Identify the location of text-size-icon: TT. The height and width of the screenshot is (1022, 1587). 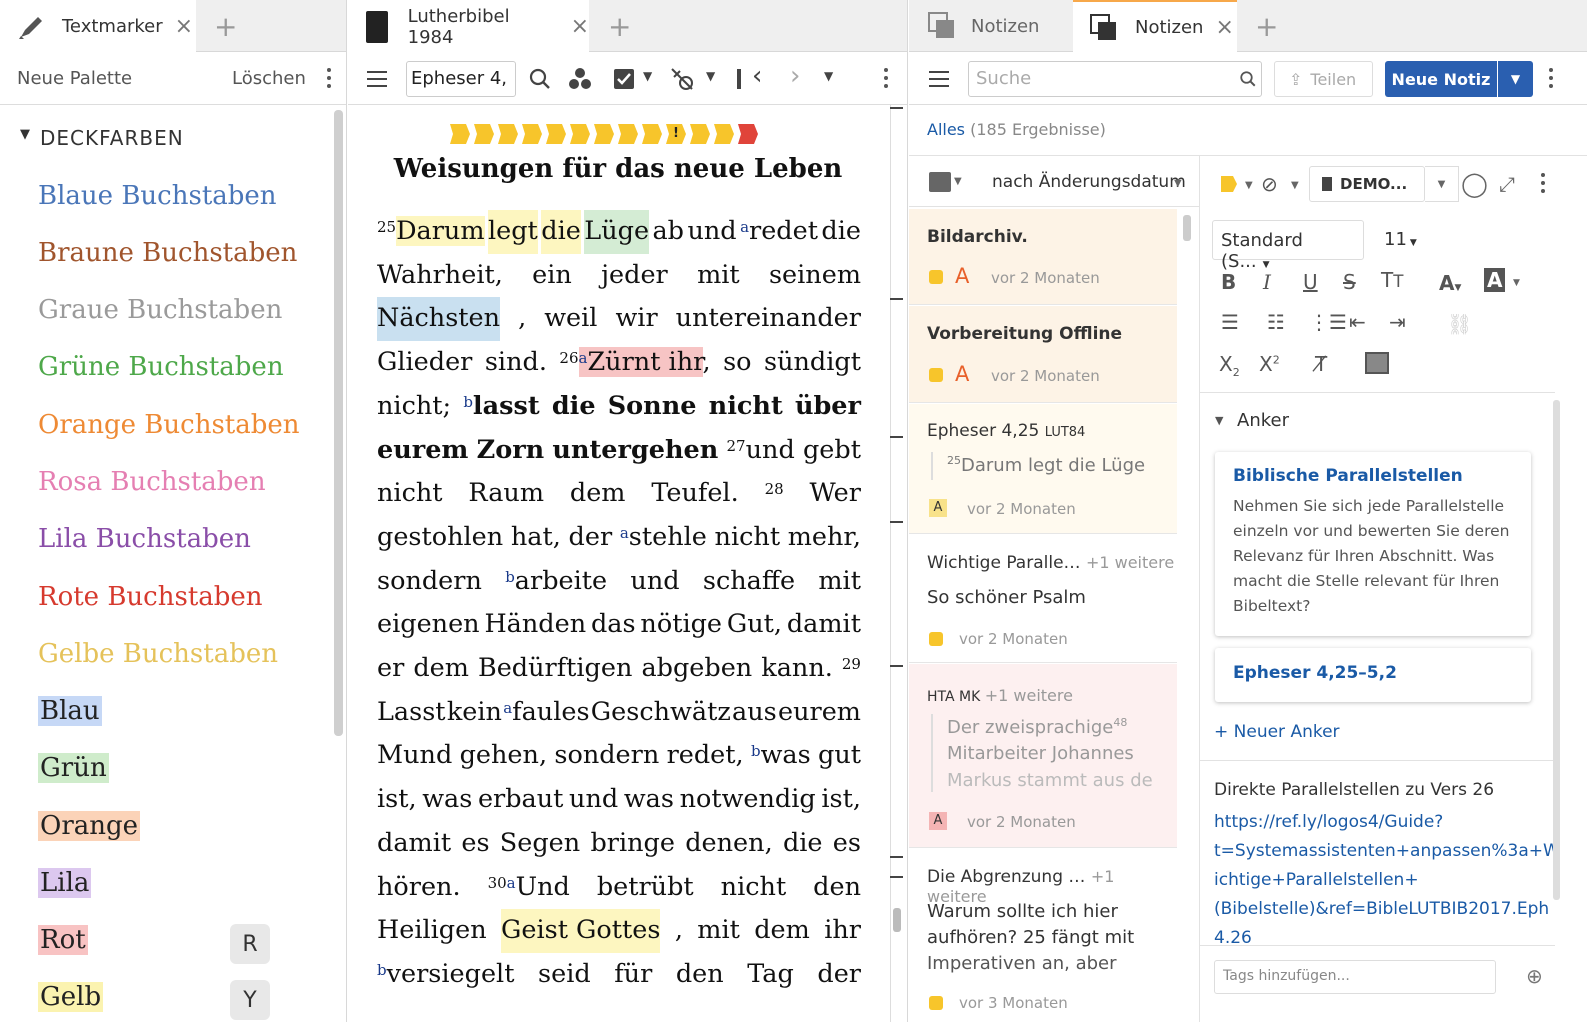
(1392, 280).